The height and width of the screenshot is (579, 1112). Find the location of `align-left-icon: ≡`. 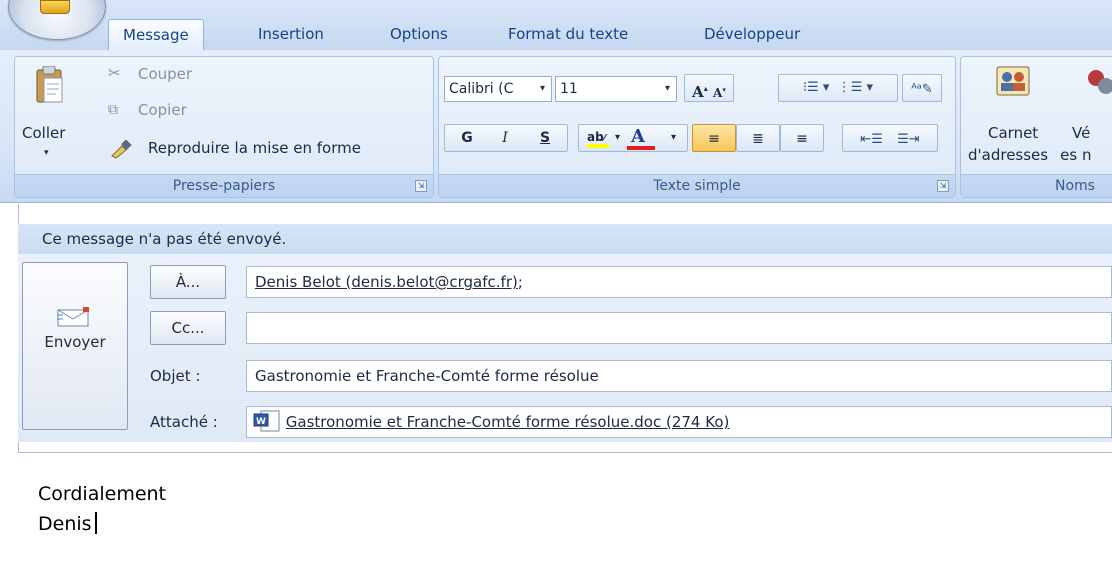

align-left-icon: ≡ is located at coordinates (714, 139).